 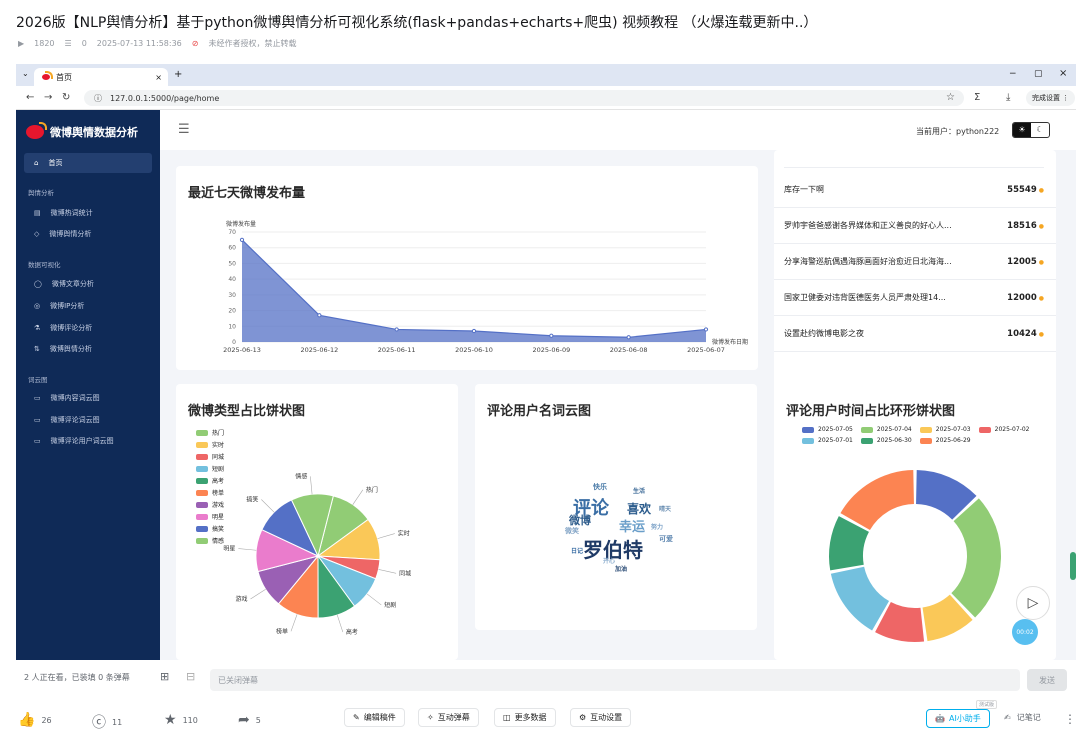 What do you see at coordinates (958, 718) in the screenshot?
I see `ai-assistant-button: 🤖 AI小助手` at bounding box center [958, 718].